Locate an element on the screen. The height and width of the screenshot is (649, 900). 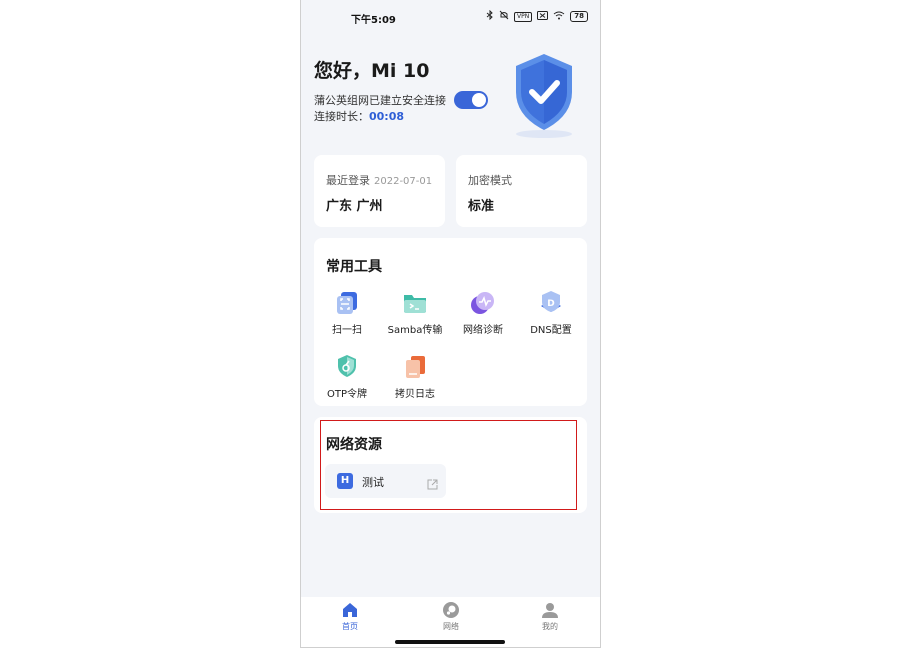
connection-duration: 连接时长：00:08 is located at coordinates (359, 116).